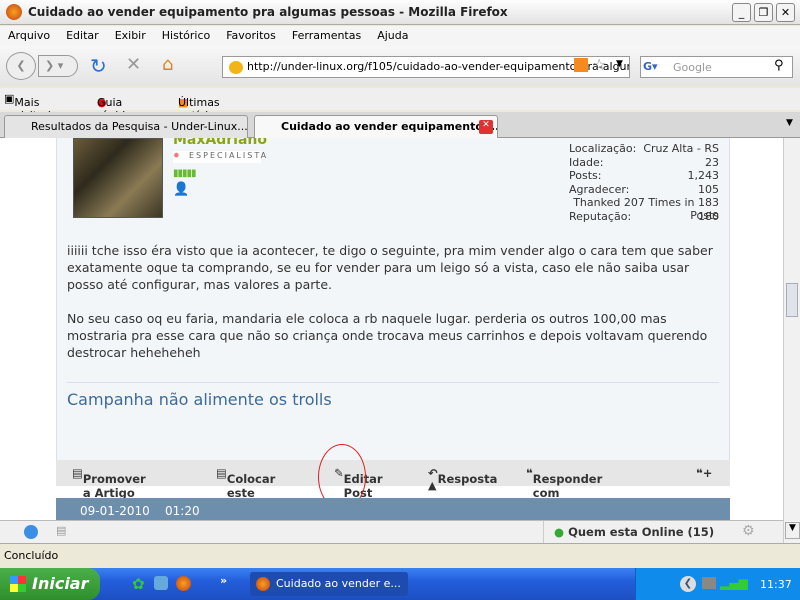  What do you see at coordinates (644, 189) in the screenshot?
I see `stat-thanks: Agradecer: 105` at bounding box center [644, 189].